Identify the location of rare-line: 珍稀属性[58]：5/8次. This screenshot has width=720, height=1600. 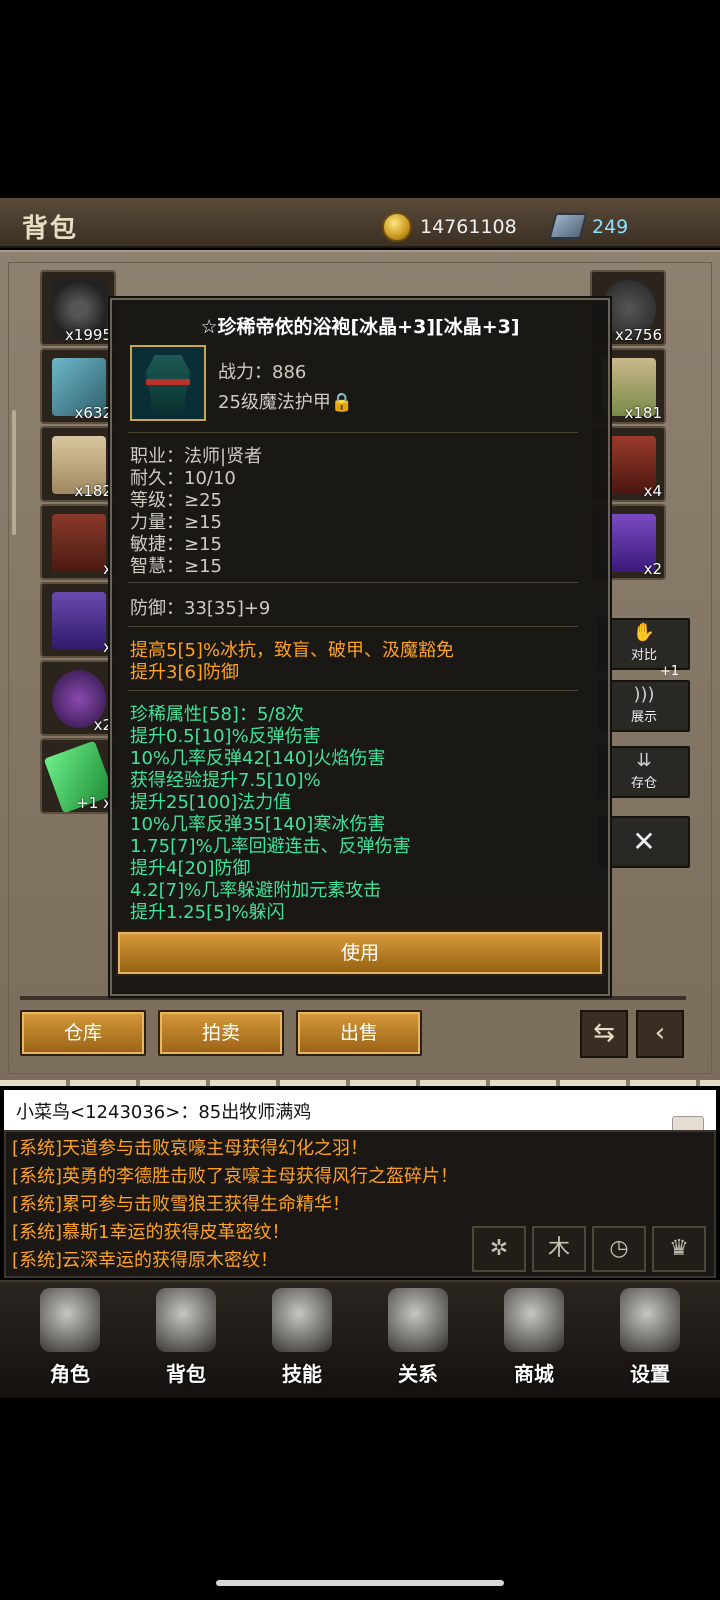
(217, 714).